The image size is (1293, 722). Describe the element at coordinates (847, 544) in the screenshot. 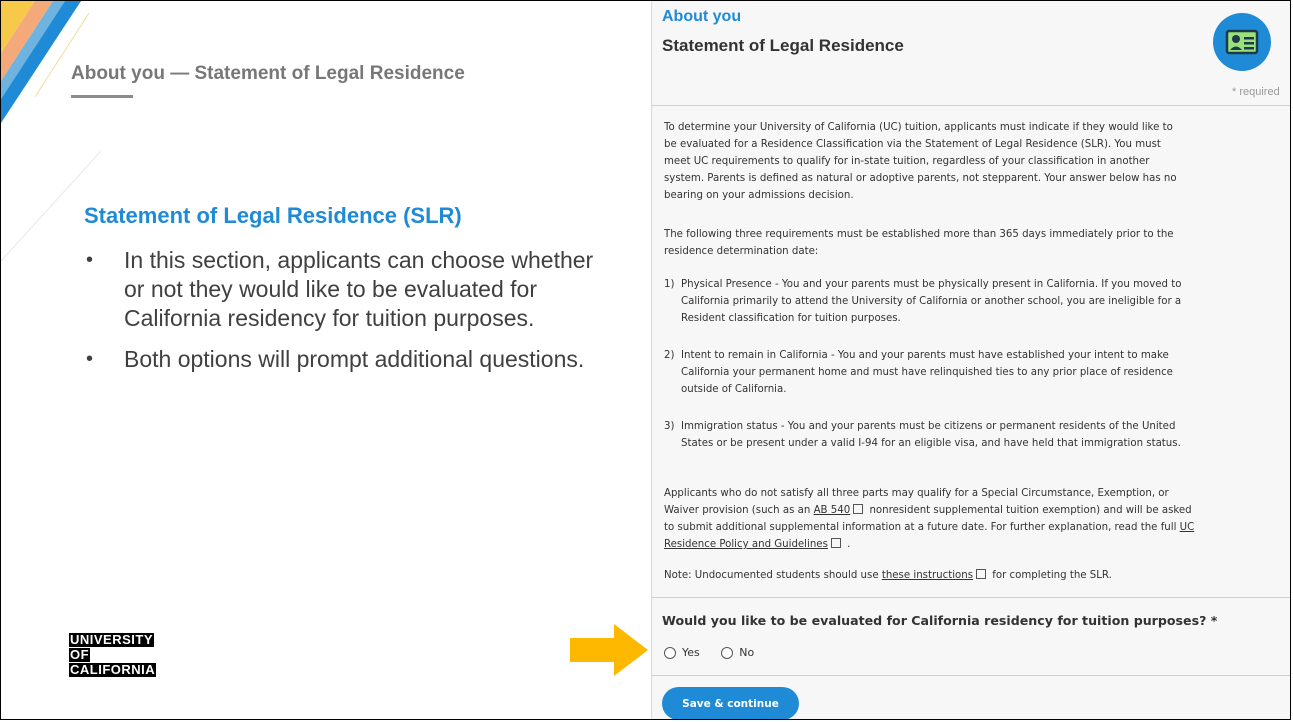

I see `exemption-text-3: .` at that location.